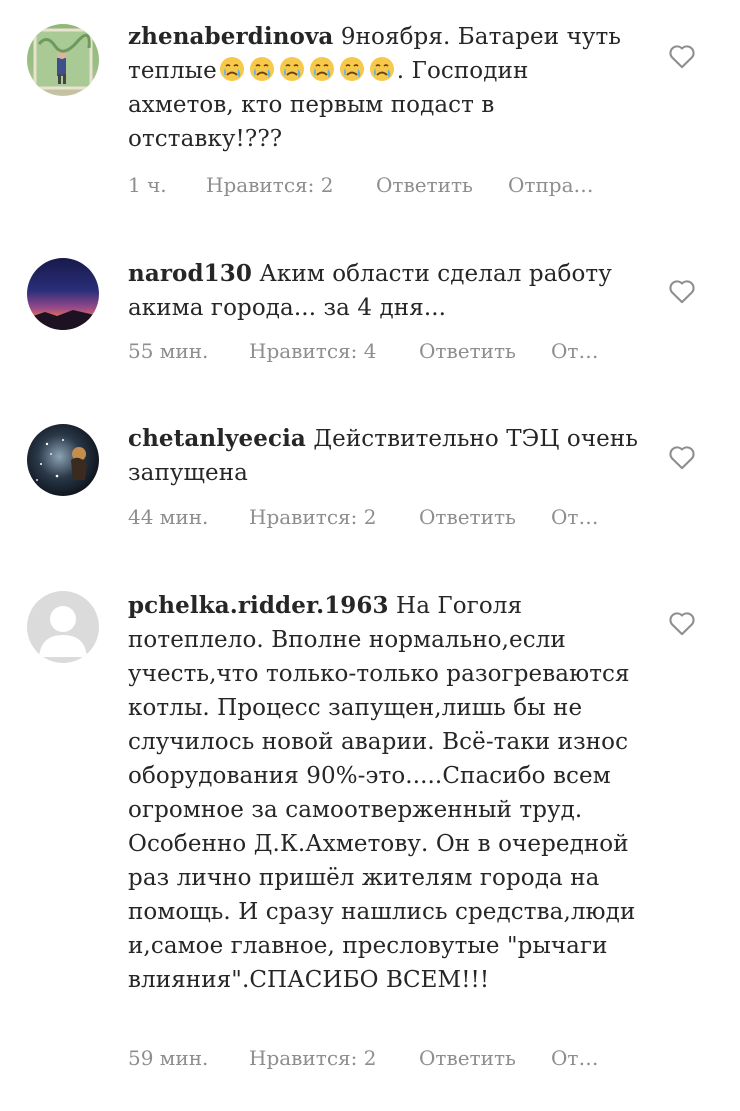 The width and height of the screenshot is (740, 1111). Describe the element at coordinates (307, 70) in the screenshot. I see `emoji-row` at that location.